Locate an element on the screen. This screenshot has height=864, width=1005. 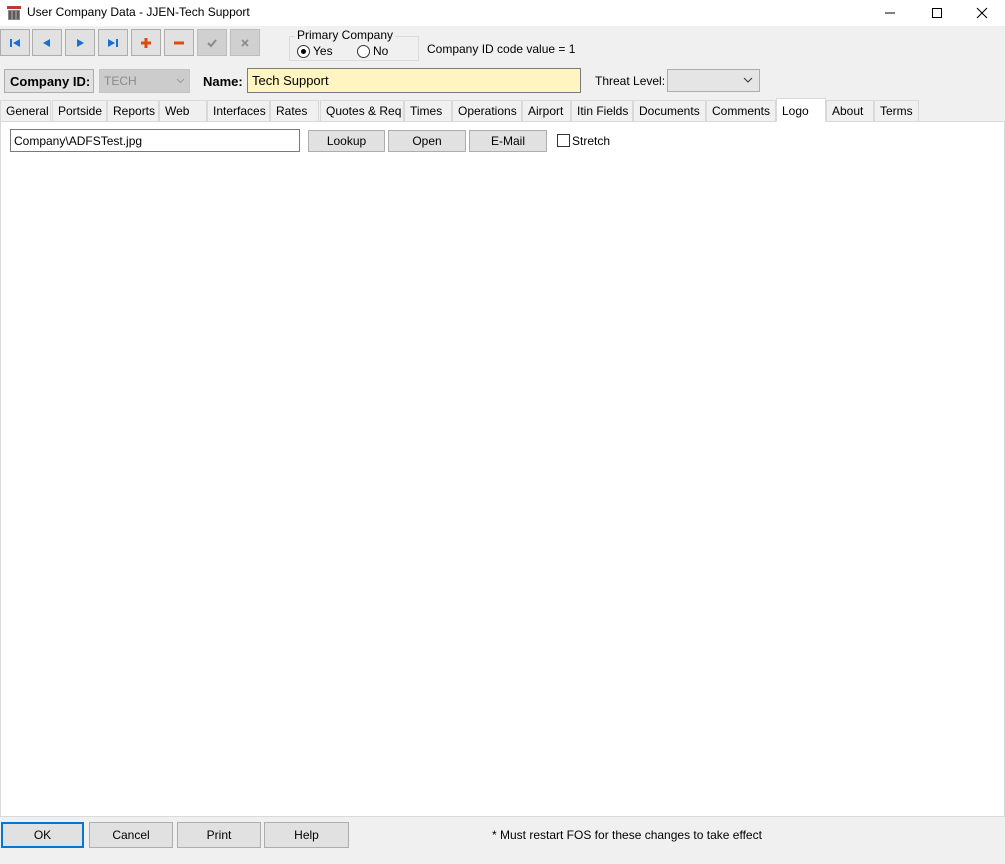
email-button: E-Mail is located at coordinates (508, 141).